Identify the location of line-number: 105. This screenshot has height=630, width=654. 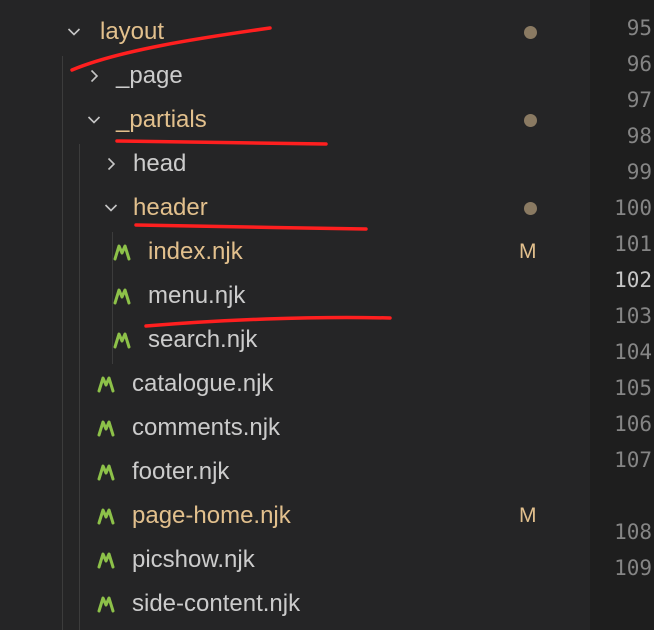
(633, 388).